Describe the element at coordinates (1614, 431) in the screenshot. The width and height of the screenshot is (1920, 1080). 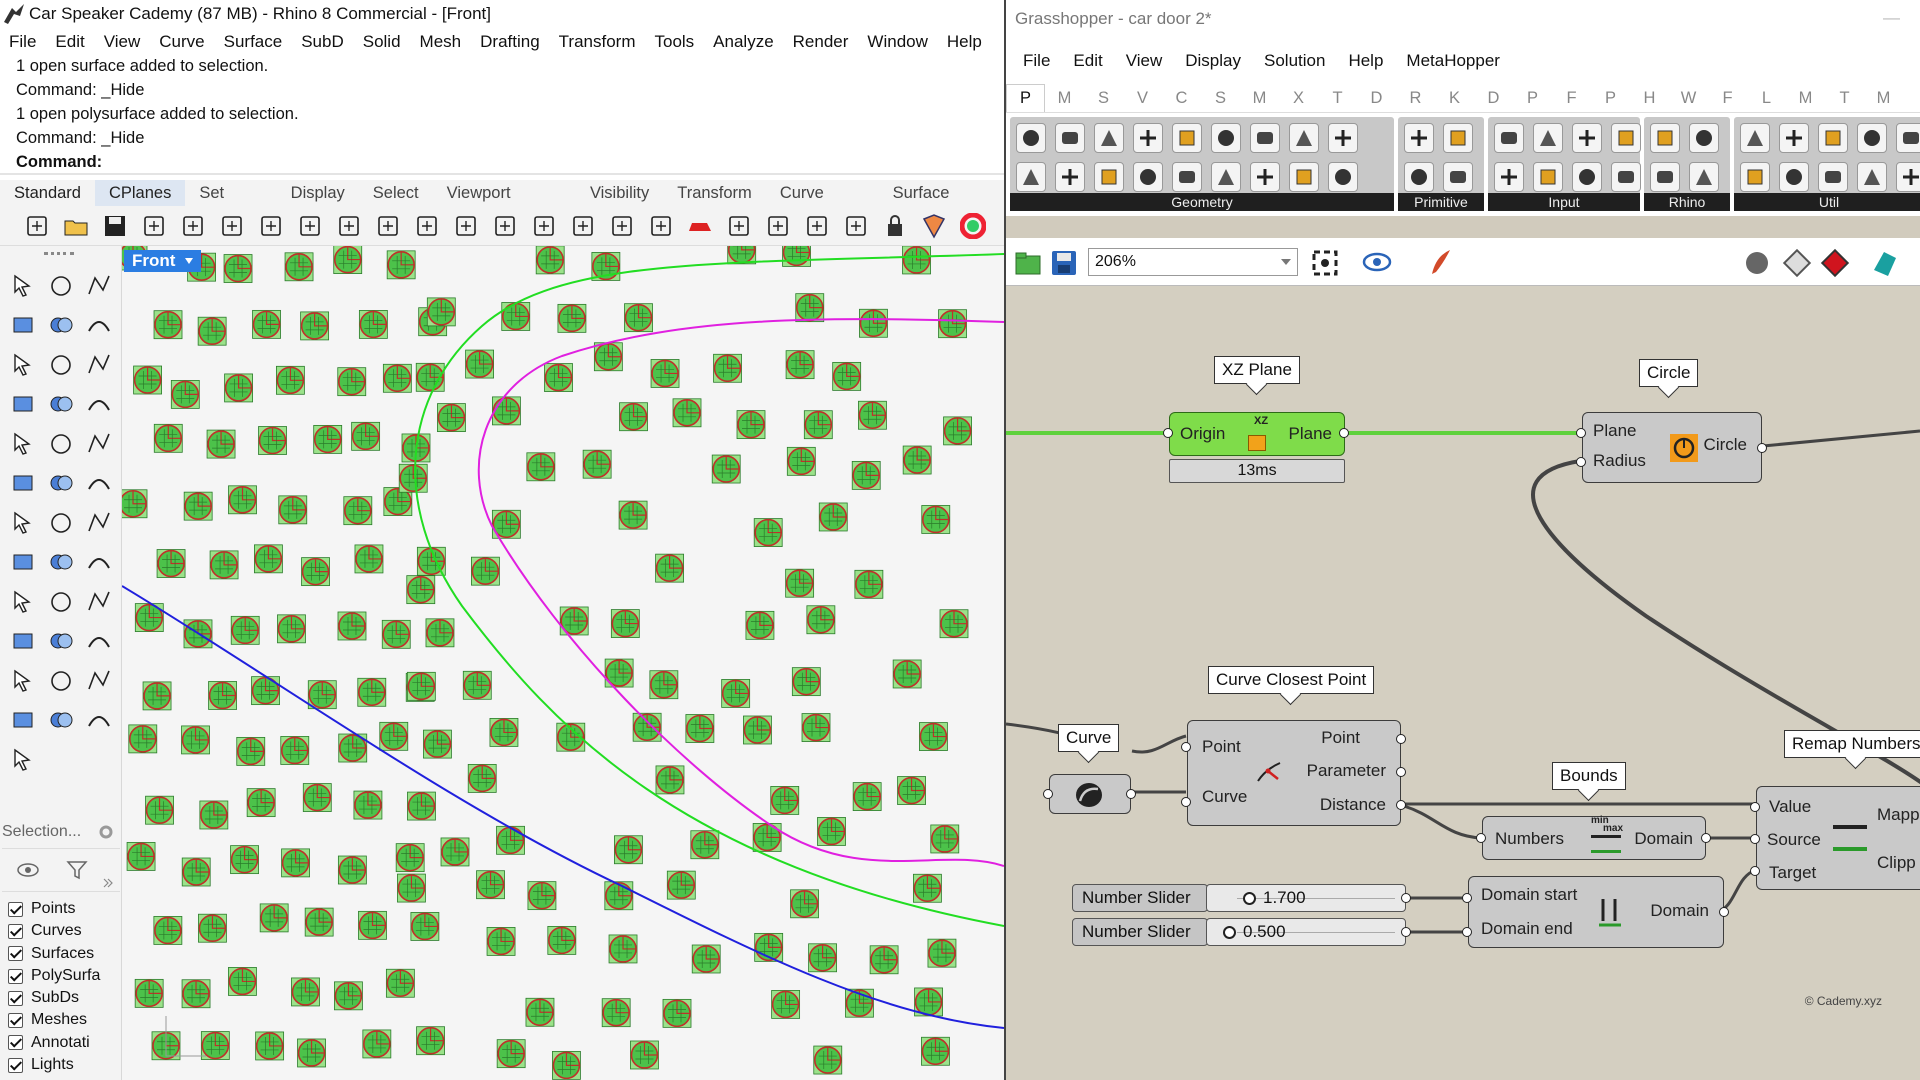
I see `circle-plane-input: Plane` at that location.